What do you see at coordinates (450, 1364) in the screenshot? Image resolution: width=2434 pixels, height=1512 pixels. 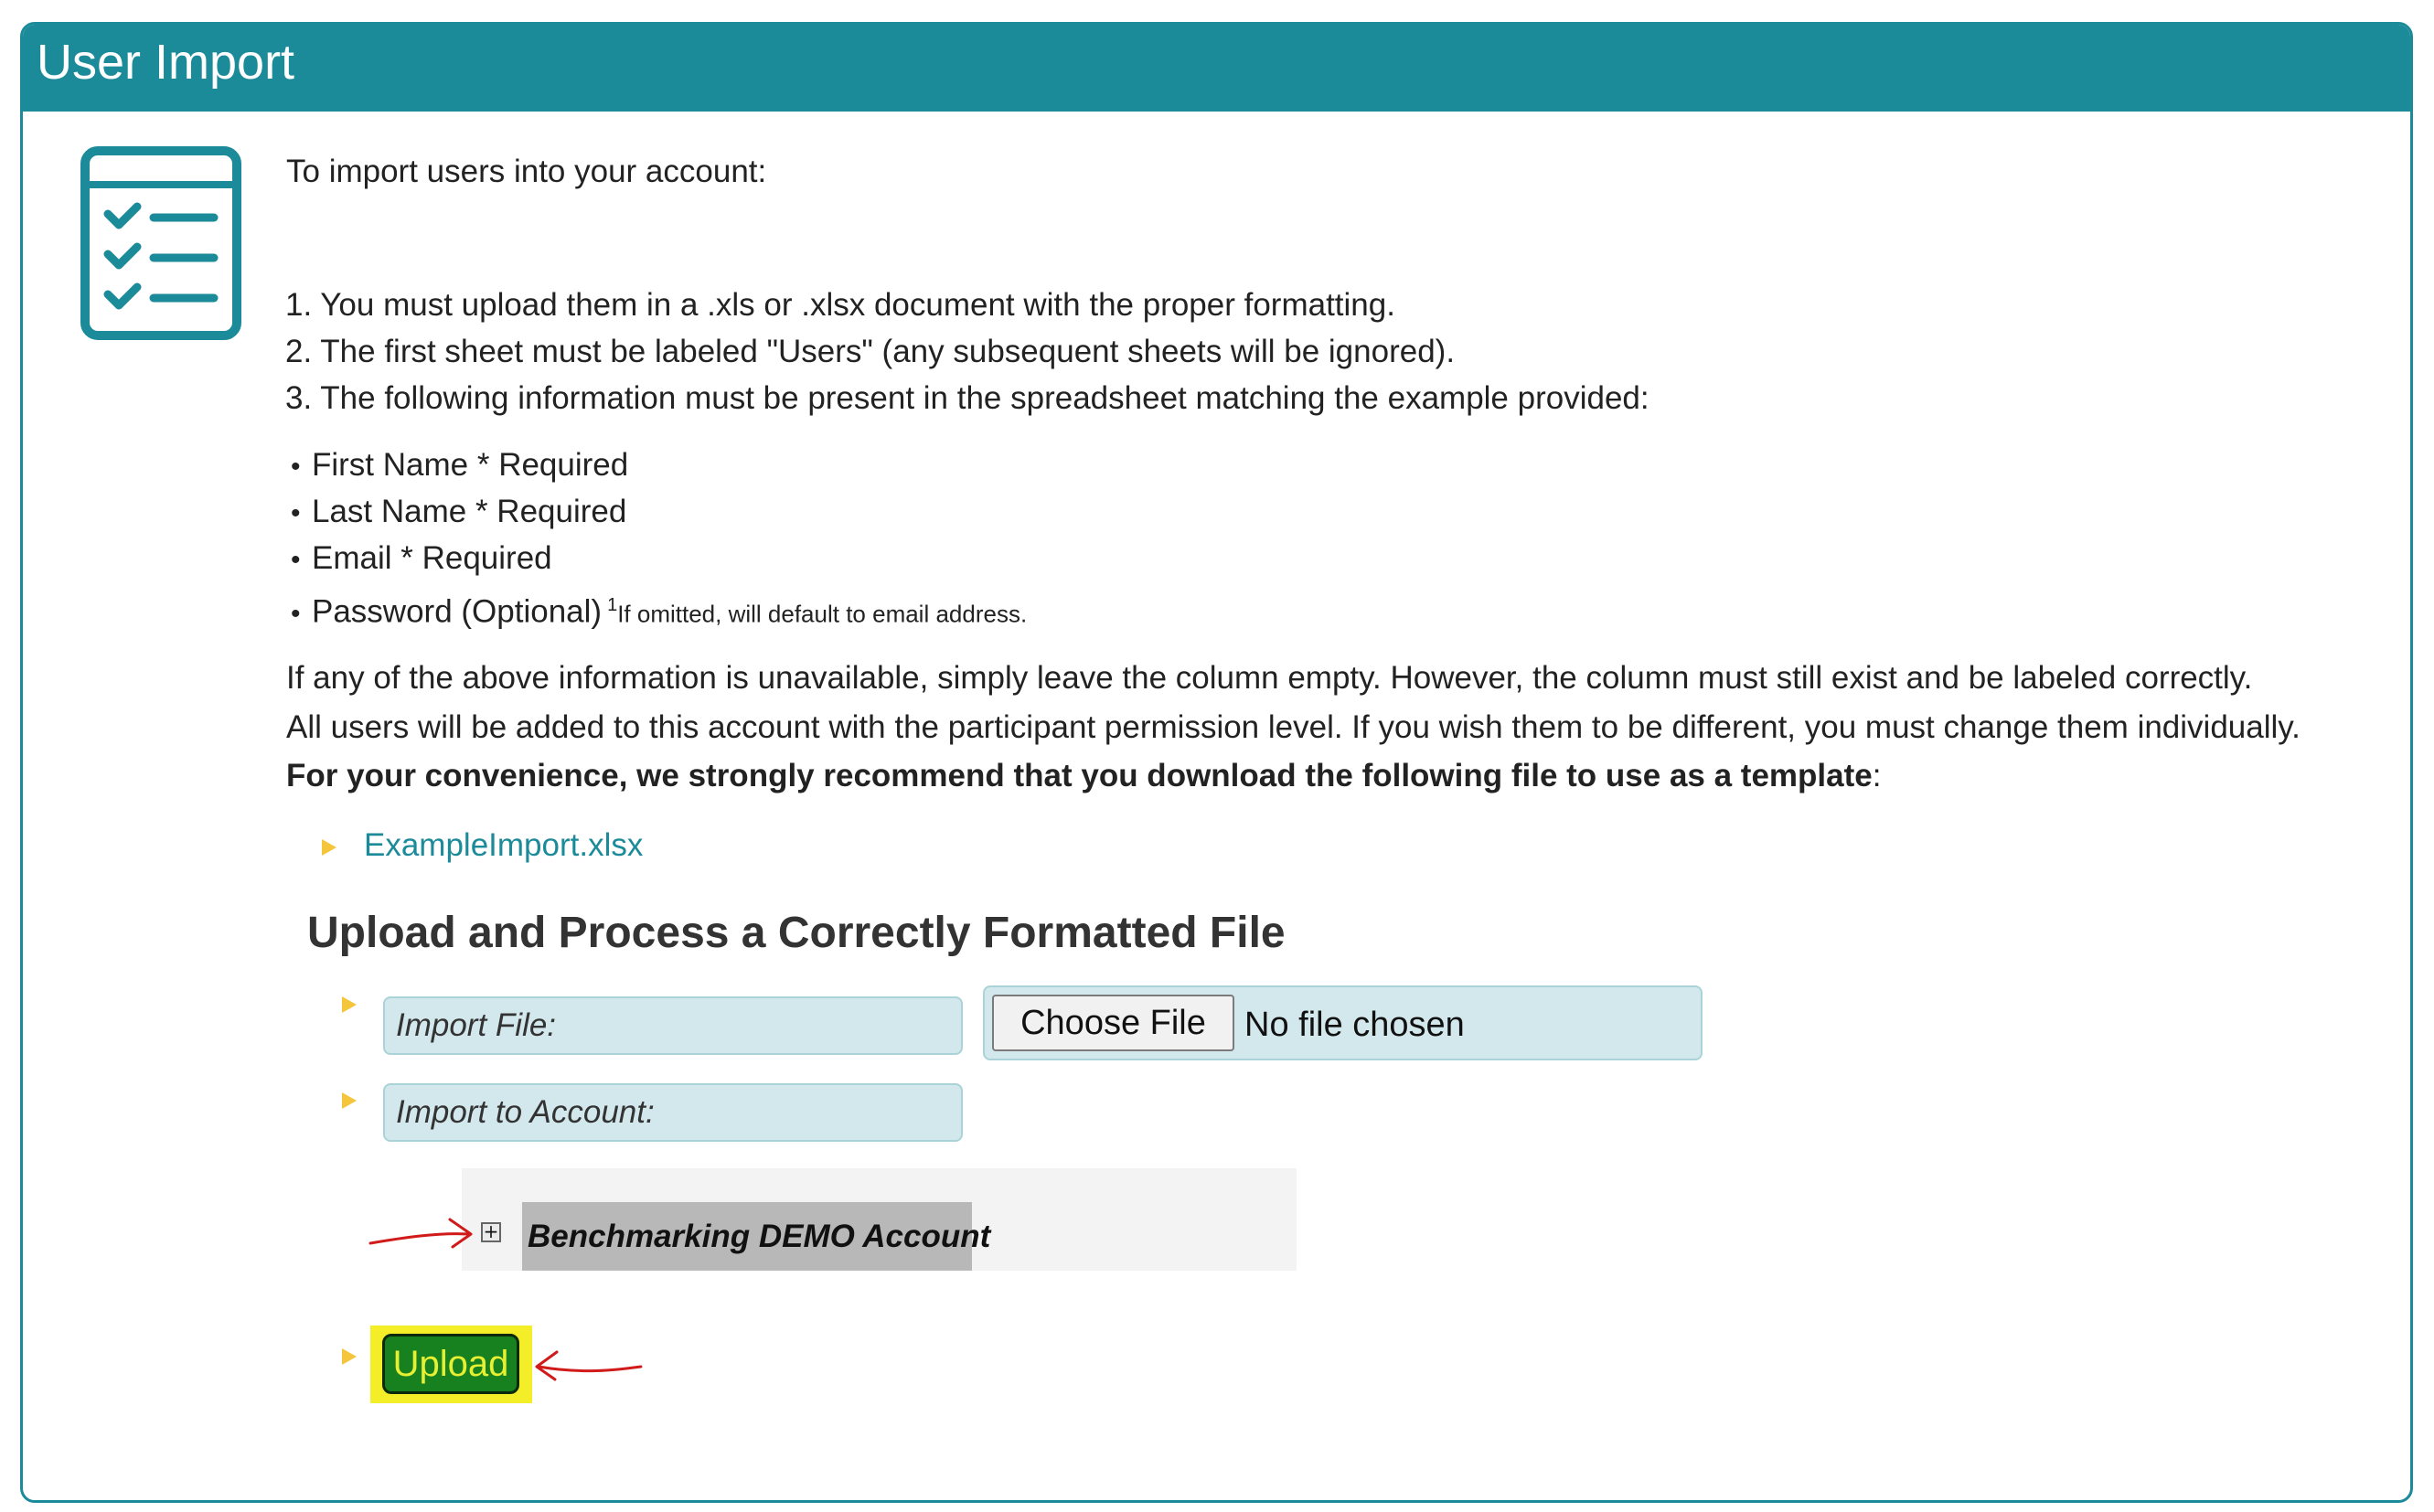 I see `upload-button: Upload` at bounding box center [450, 1364].